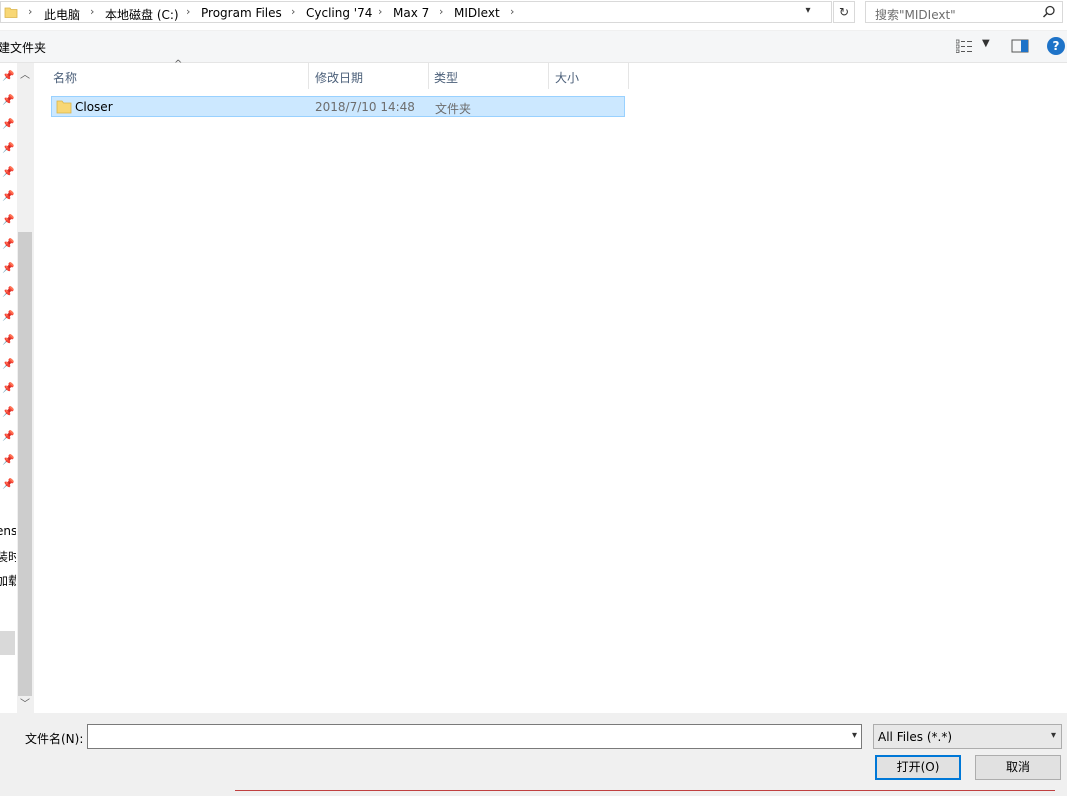  What do you see at coordinates (967, 736) in the screenshot?
I see `file-type-filter: All Files (*.*) ▾` at bounding box center [967, 736].